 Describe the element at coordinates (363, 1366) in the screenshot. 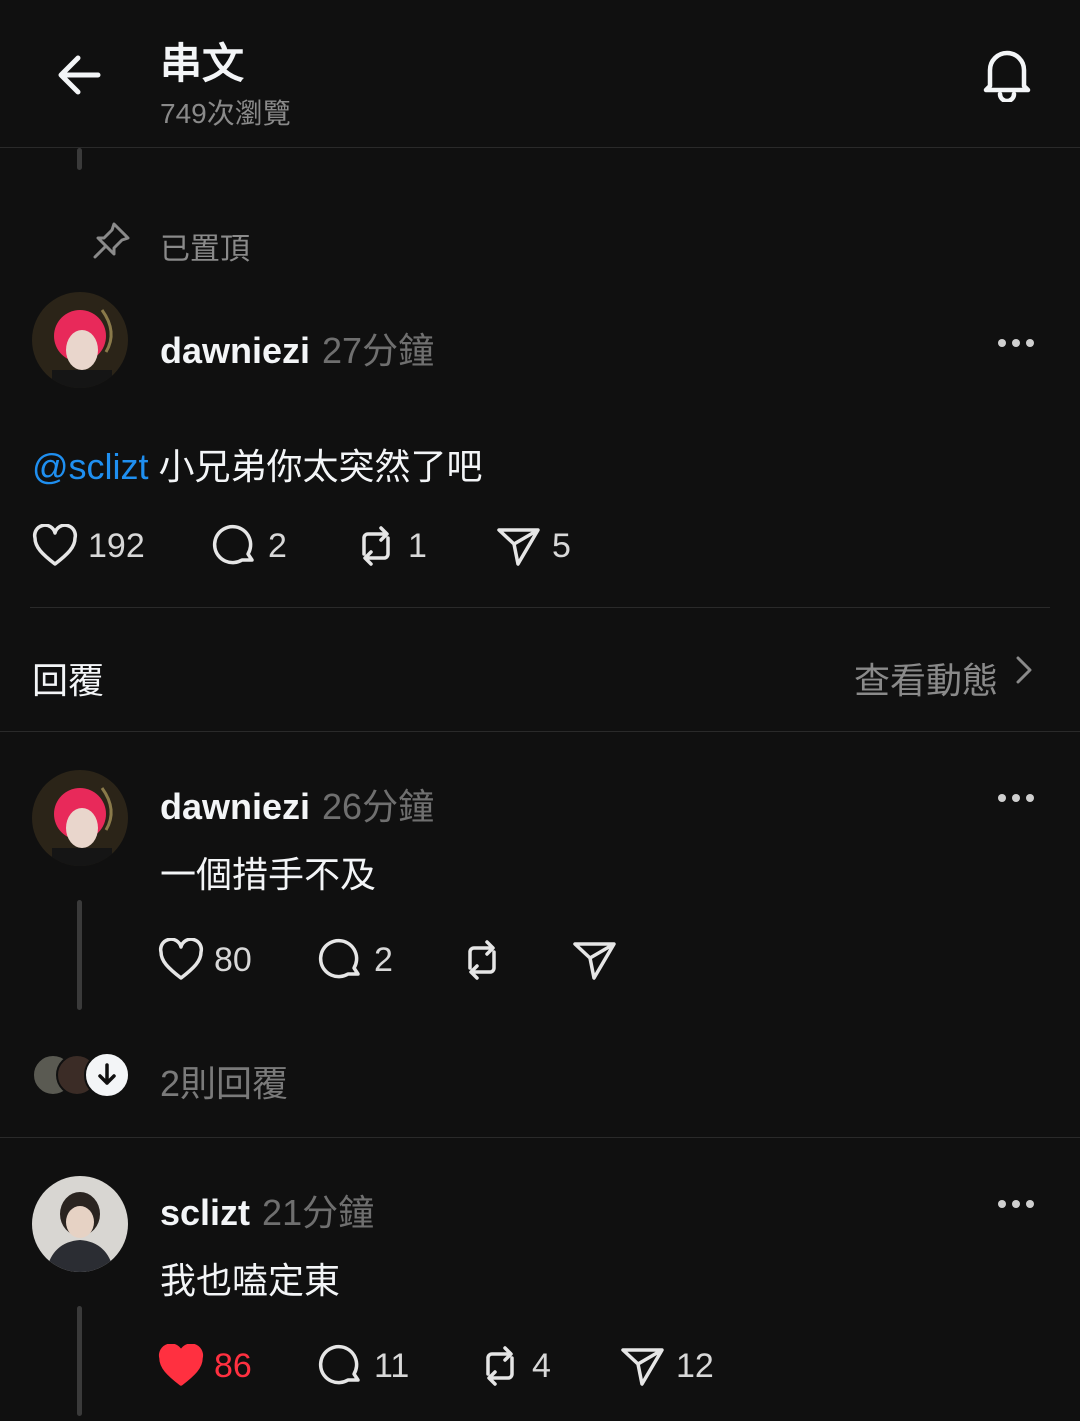

I see `comment-button: 11` at that location.